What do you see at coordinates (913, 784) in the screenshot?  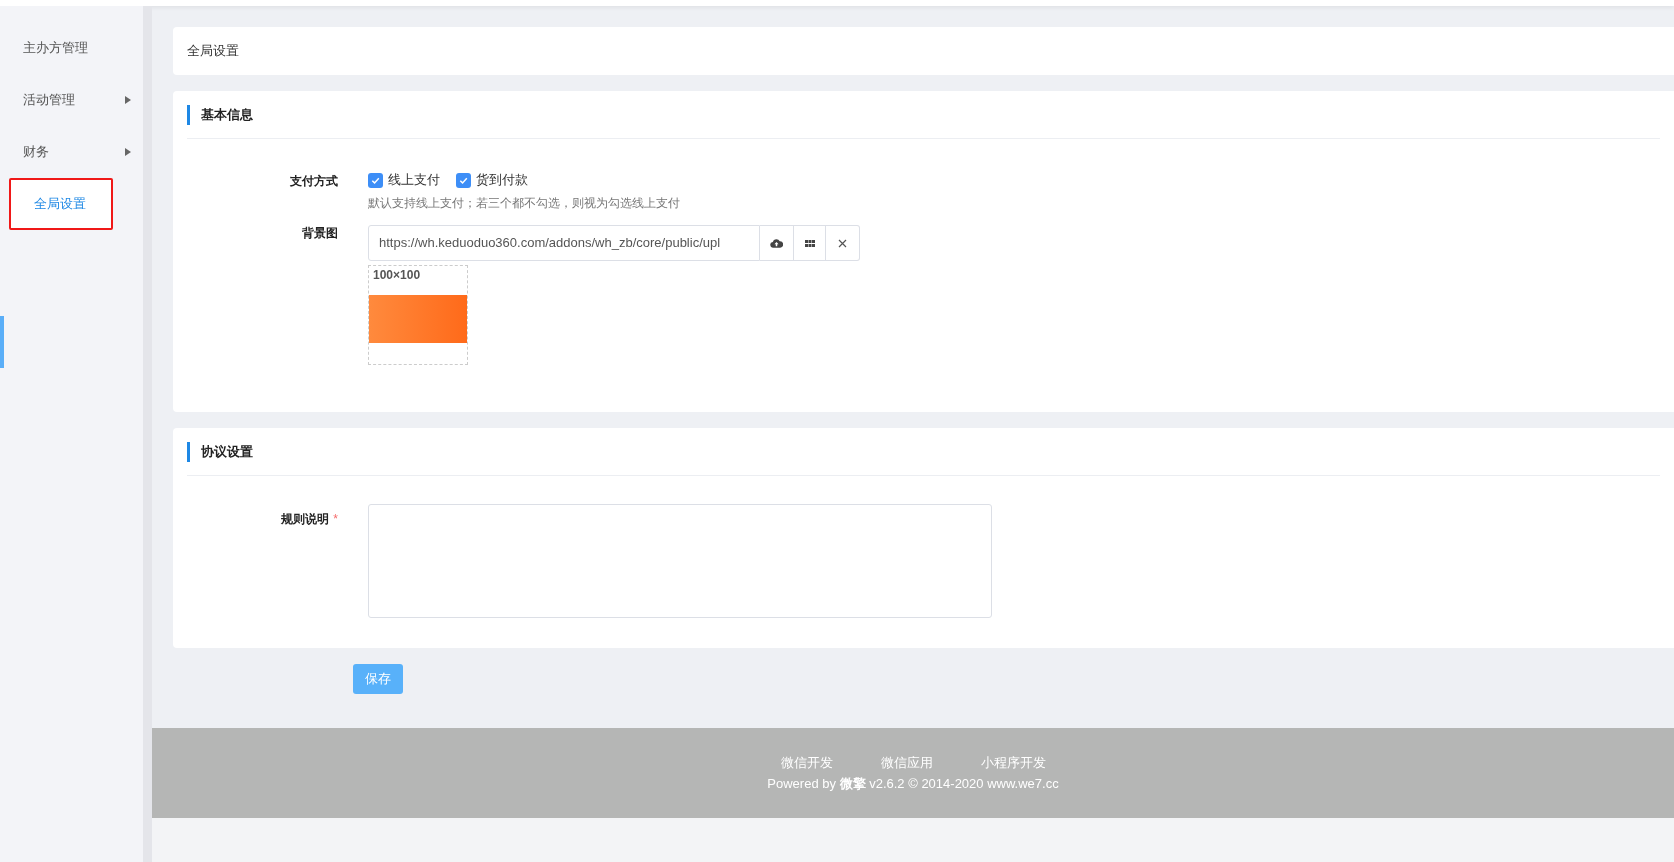 I see `copyright-text: Powered by 微擎 v2.6.2 © 2014-2020 www.we7.cc` at bounding box center [913, 784].